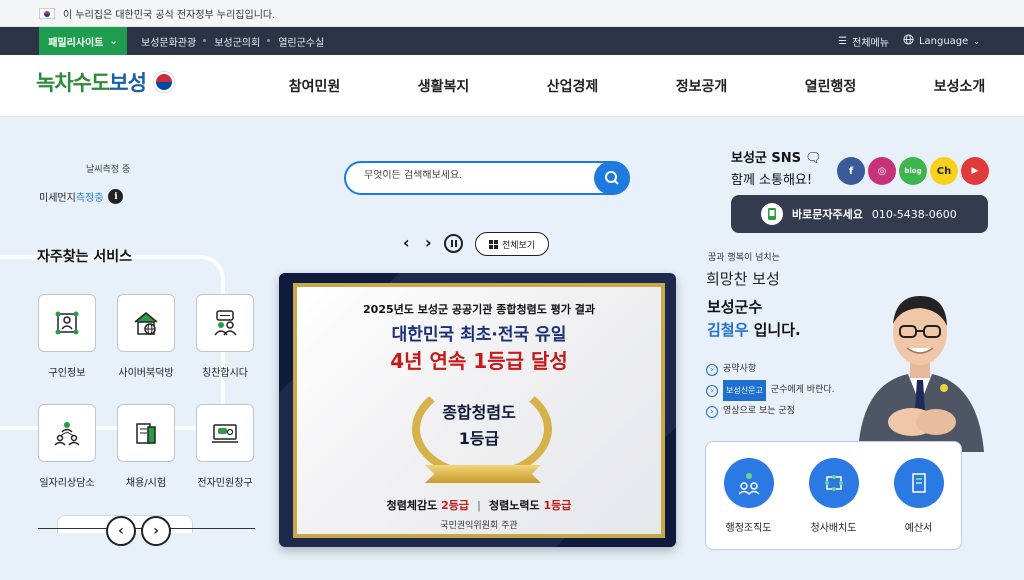  Describe the element at coordinates (479, 309) in the screenshot. I see `banner-line1: 2025년도 보성군 공공기관 종합청렴도 평가 결과` at that location.